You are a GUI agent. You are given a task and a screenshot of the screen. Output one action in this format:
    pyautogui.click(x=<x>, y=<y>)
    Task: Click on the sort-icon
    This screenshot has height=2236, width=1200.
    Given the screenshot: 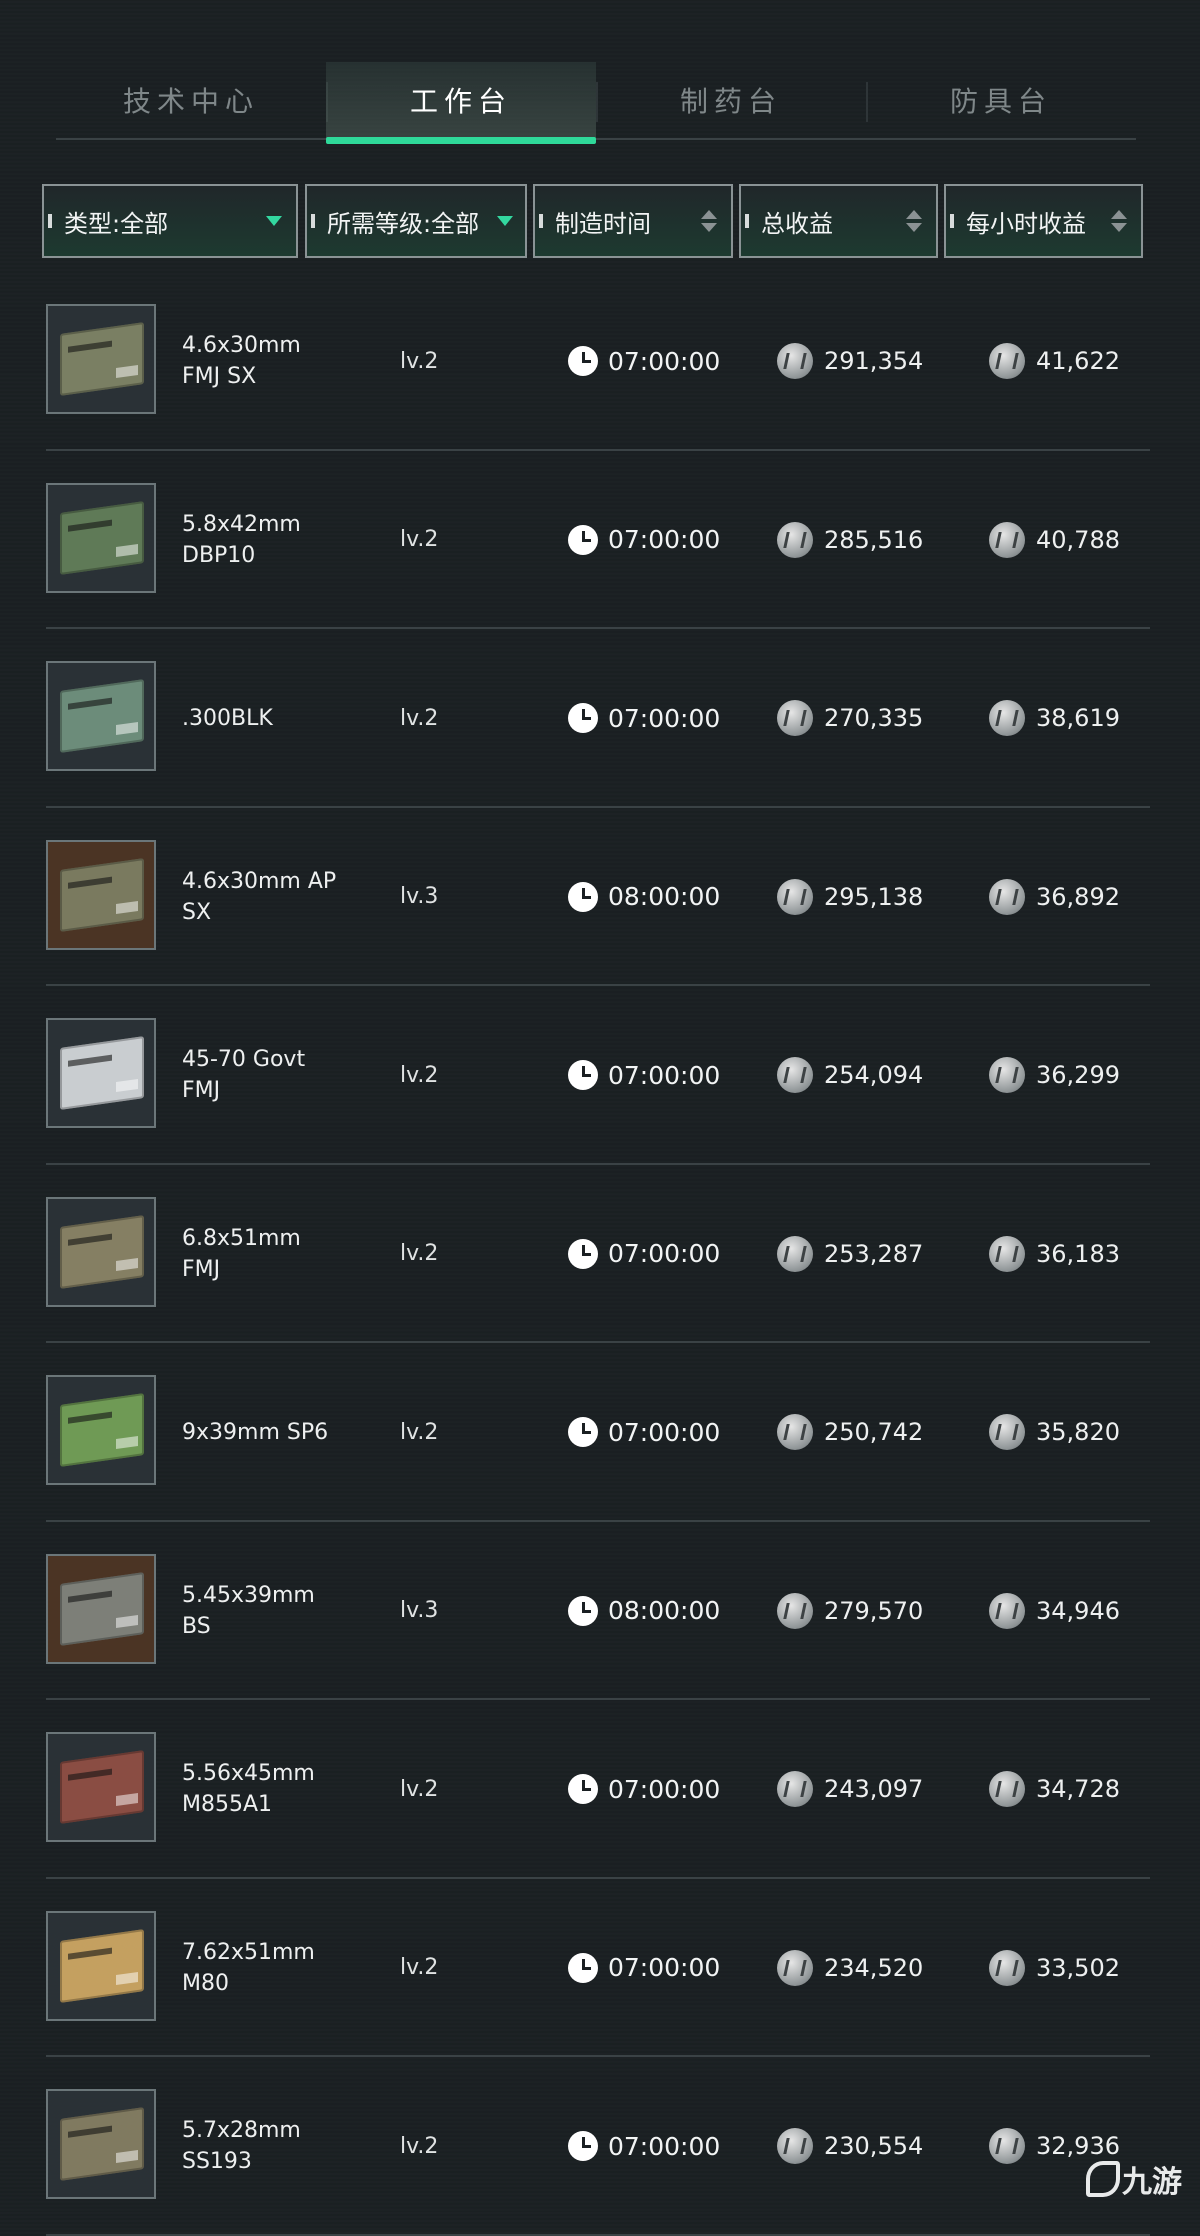 What is the action you would take?
    pyautogui.click(x=914, y=221)
    